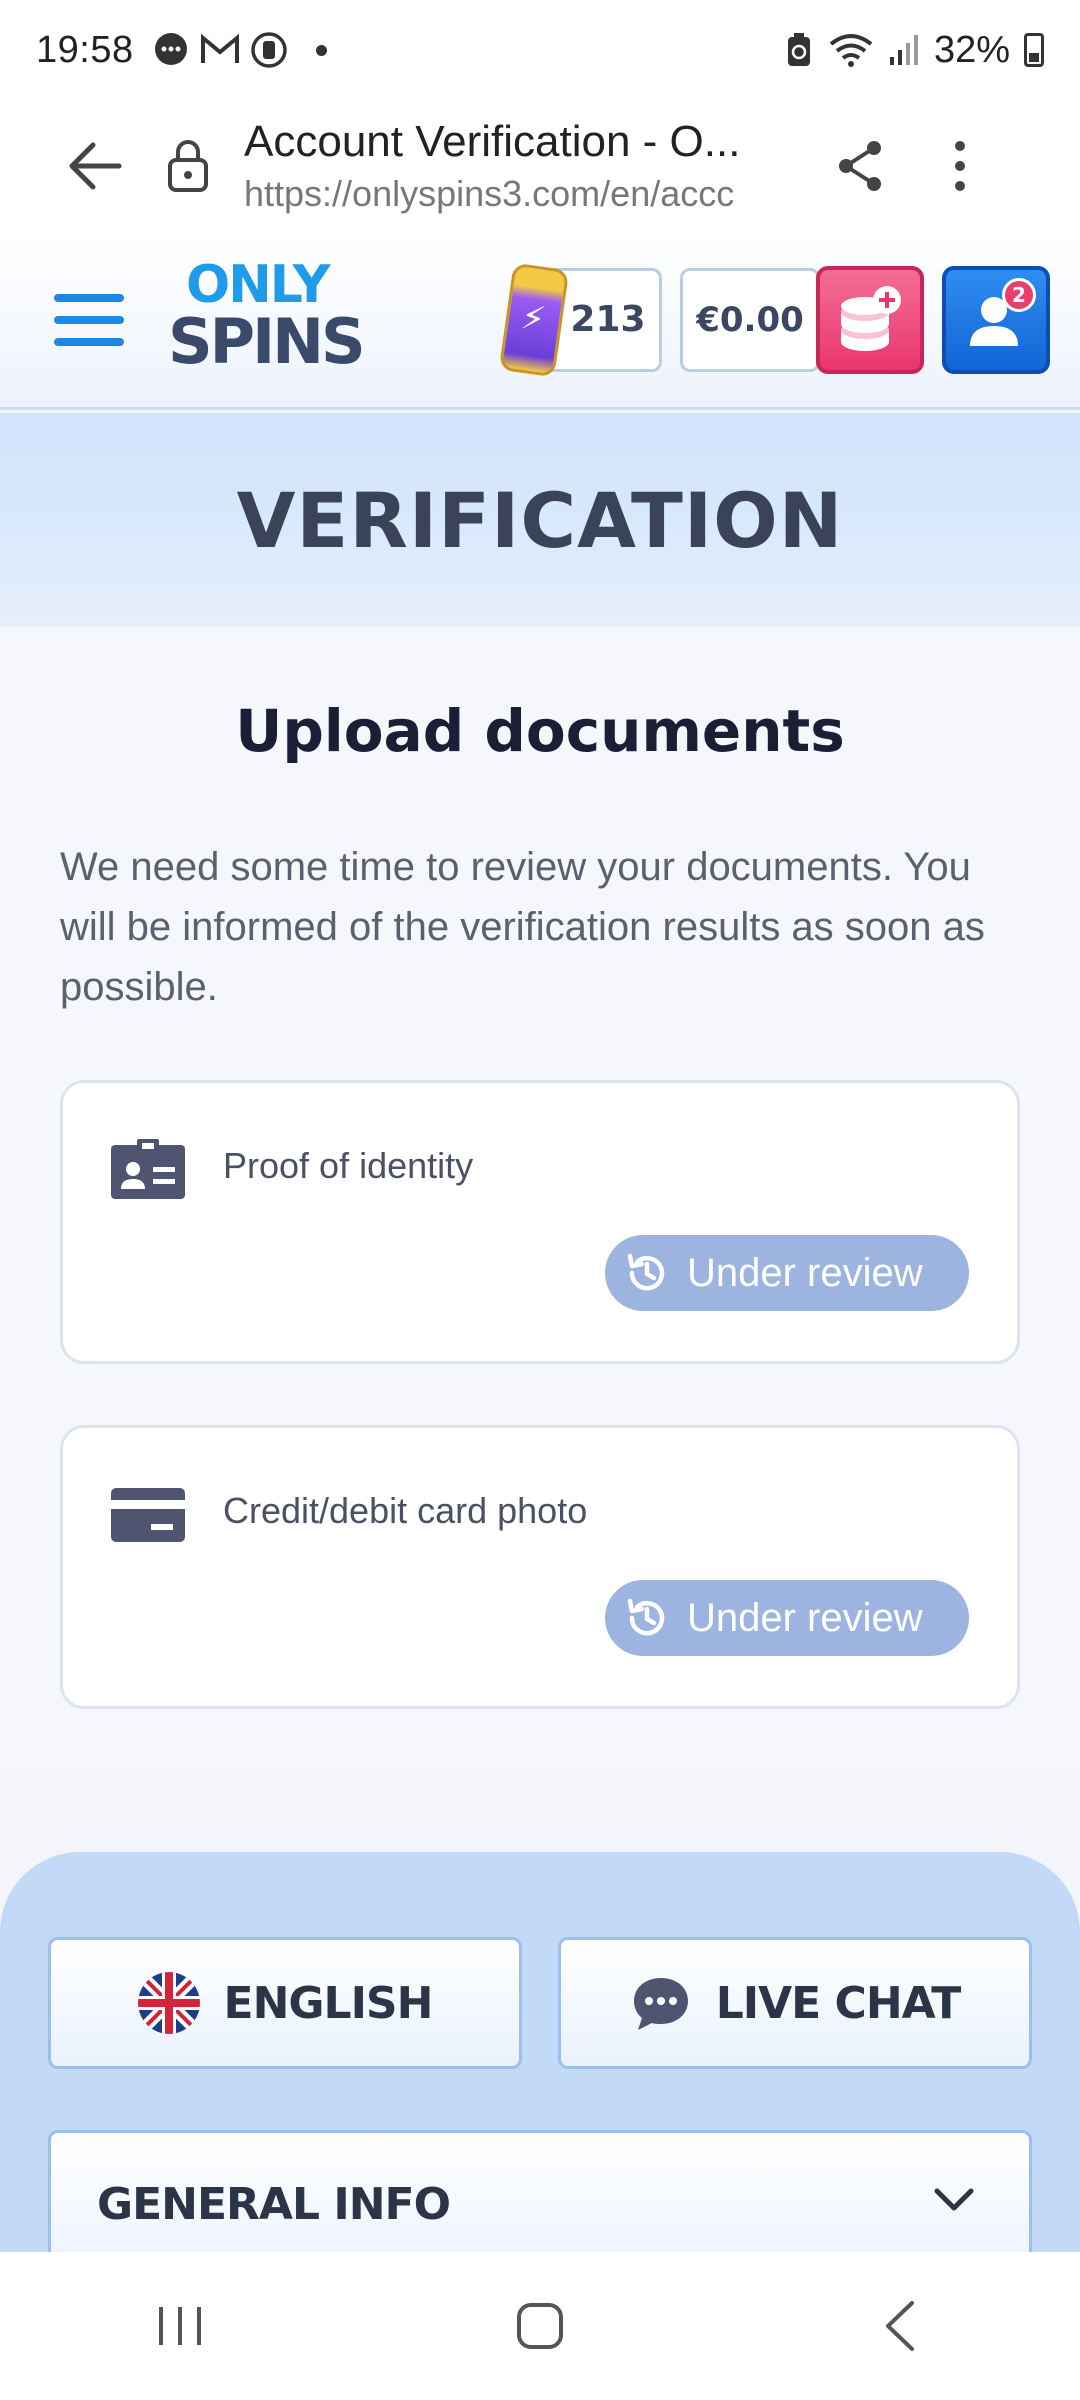  I want to click on id-card-icon, so click(148, 1169).